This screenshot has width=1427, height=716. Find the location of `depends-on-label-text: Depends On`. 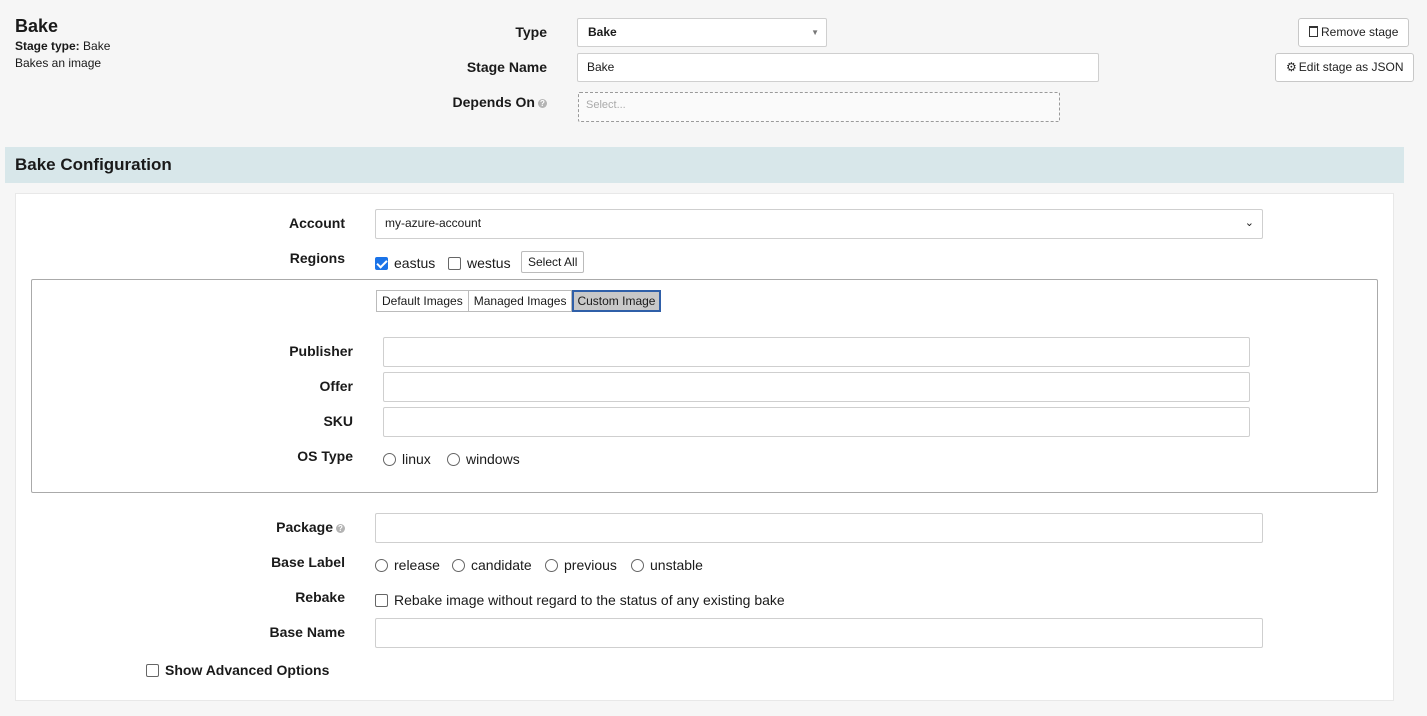

depends-on-label-text: Depends On is located at coordinates (493, 102).